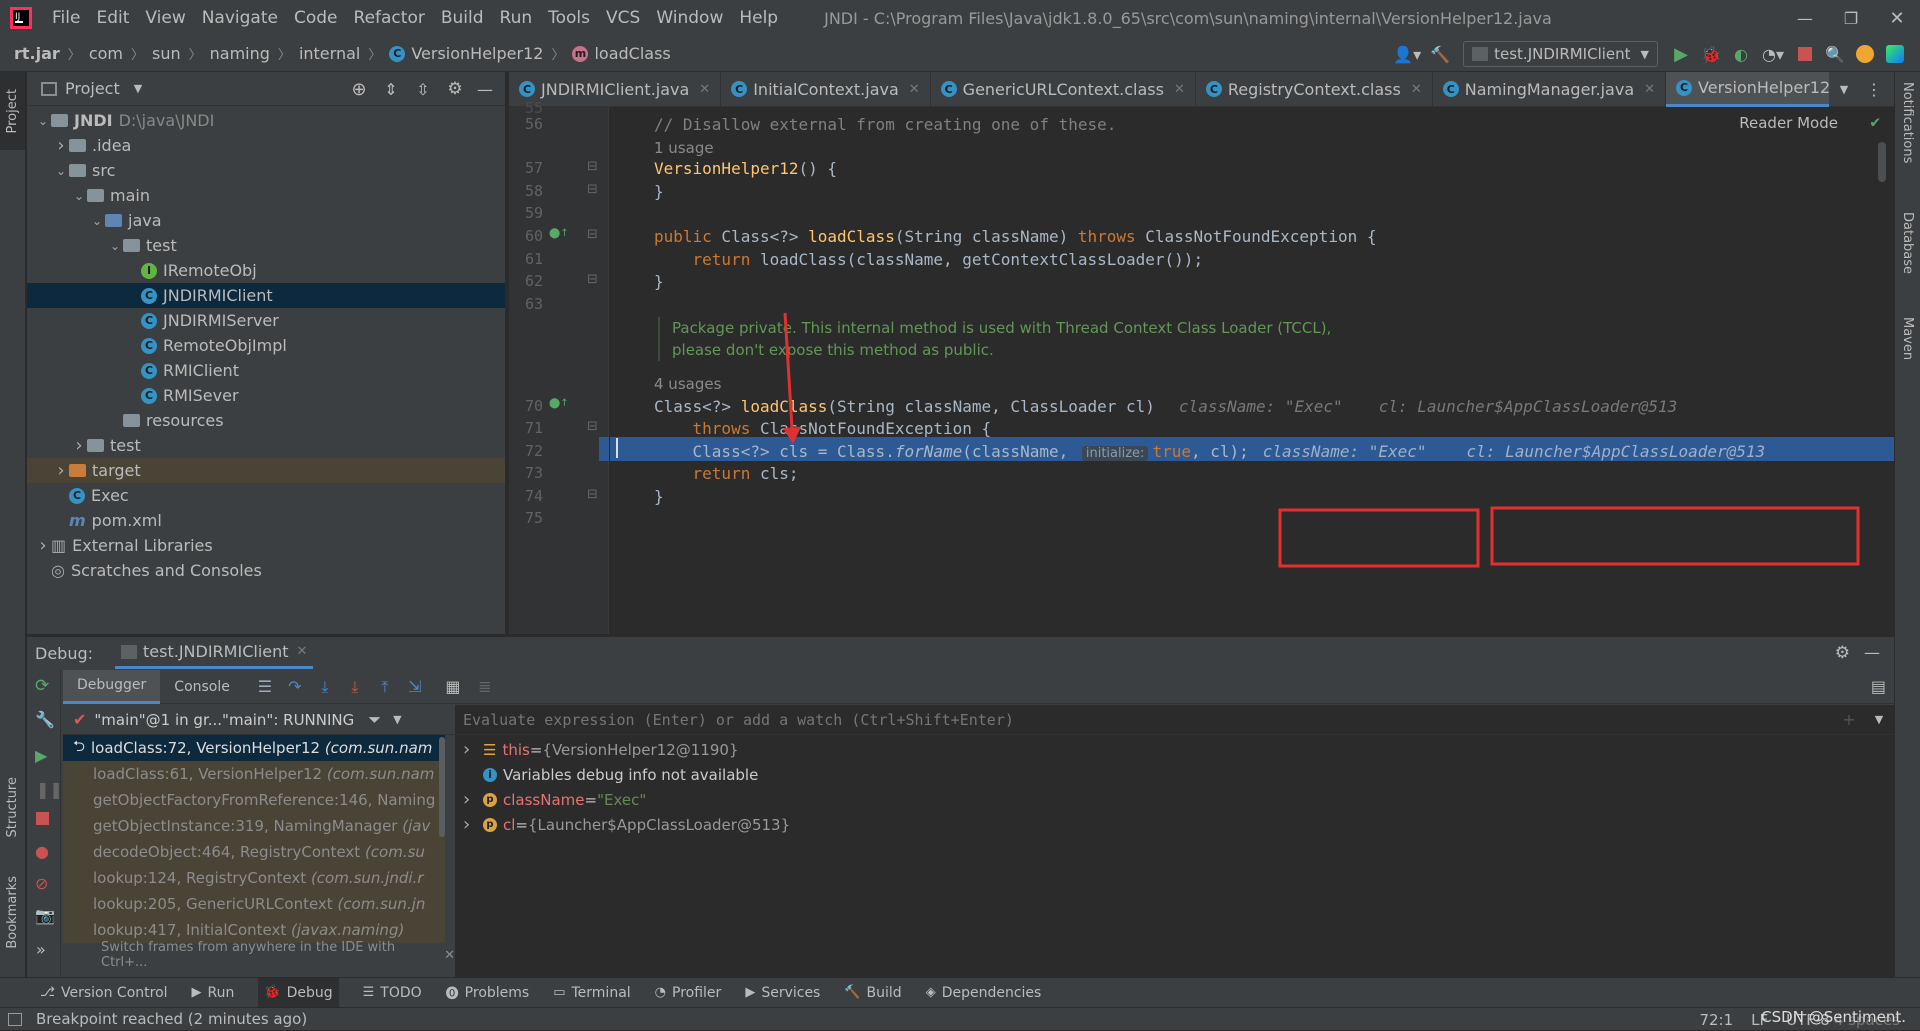  Describe the element at coordinates (12, 111) in the screenshot. I see `project-tool-button: Project` at that location.